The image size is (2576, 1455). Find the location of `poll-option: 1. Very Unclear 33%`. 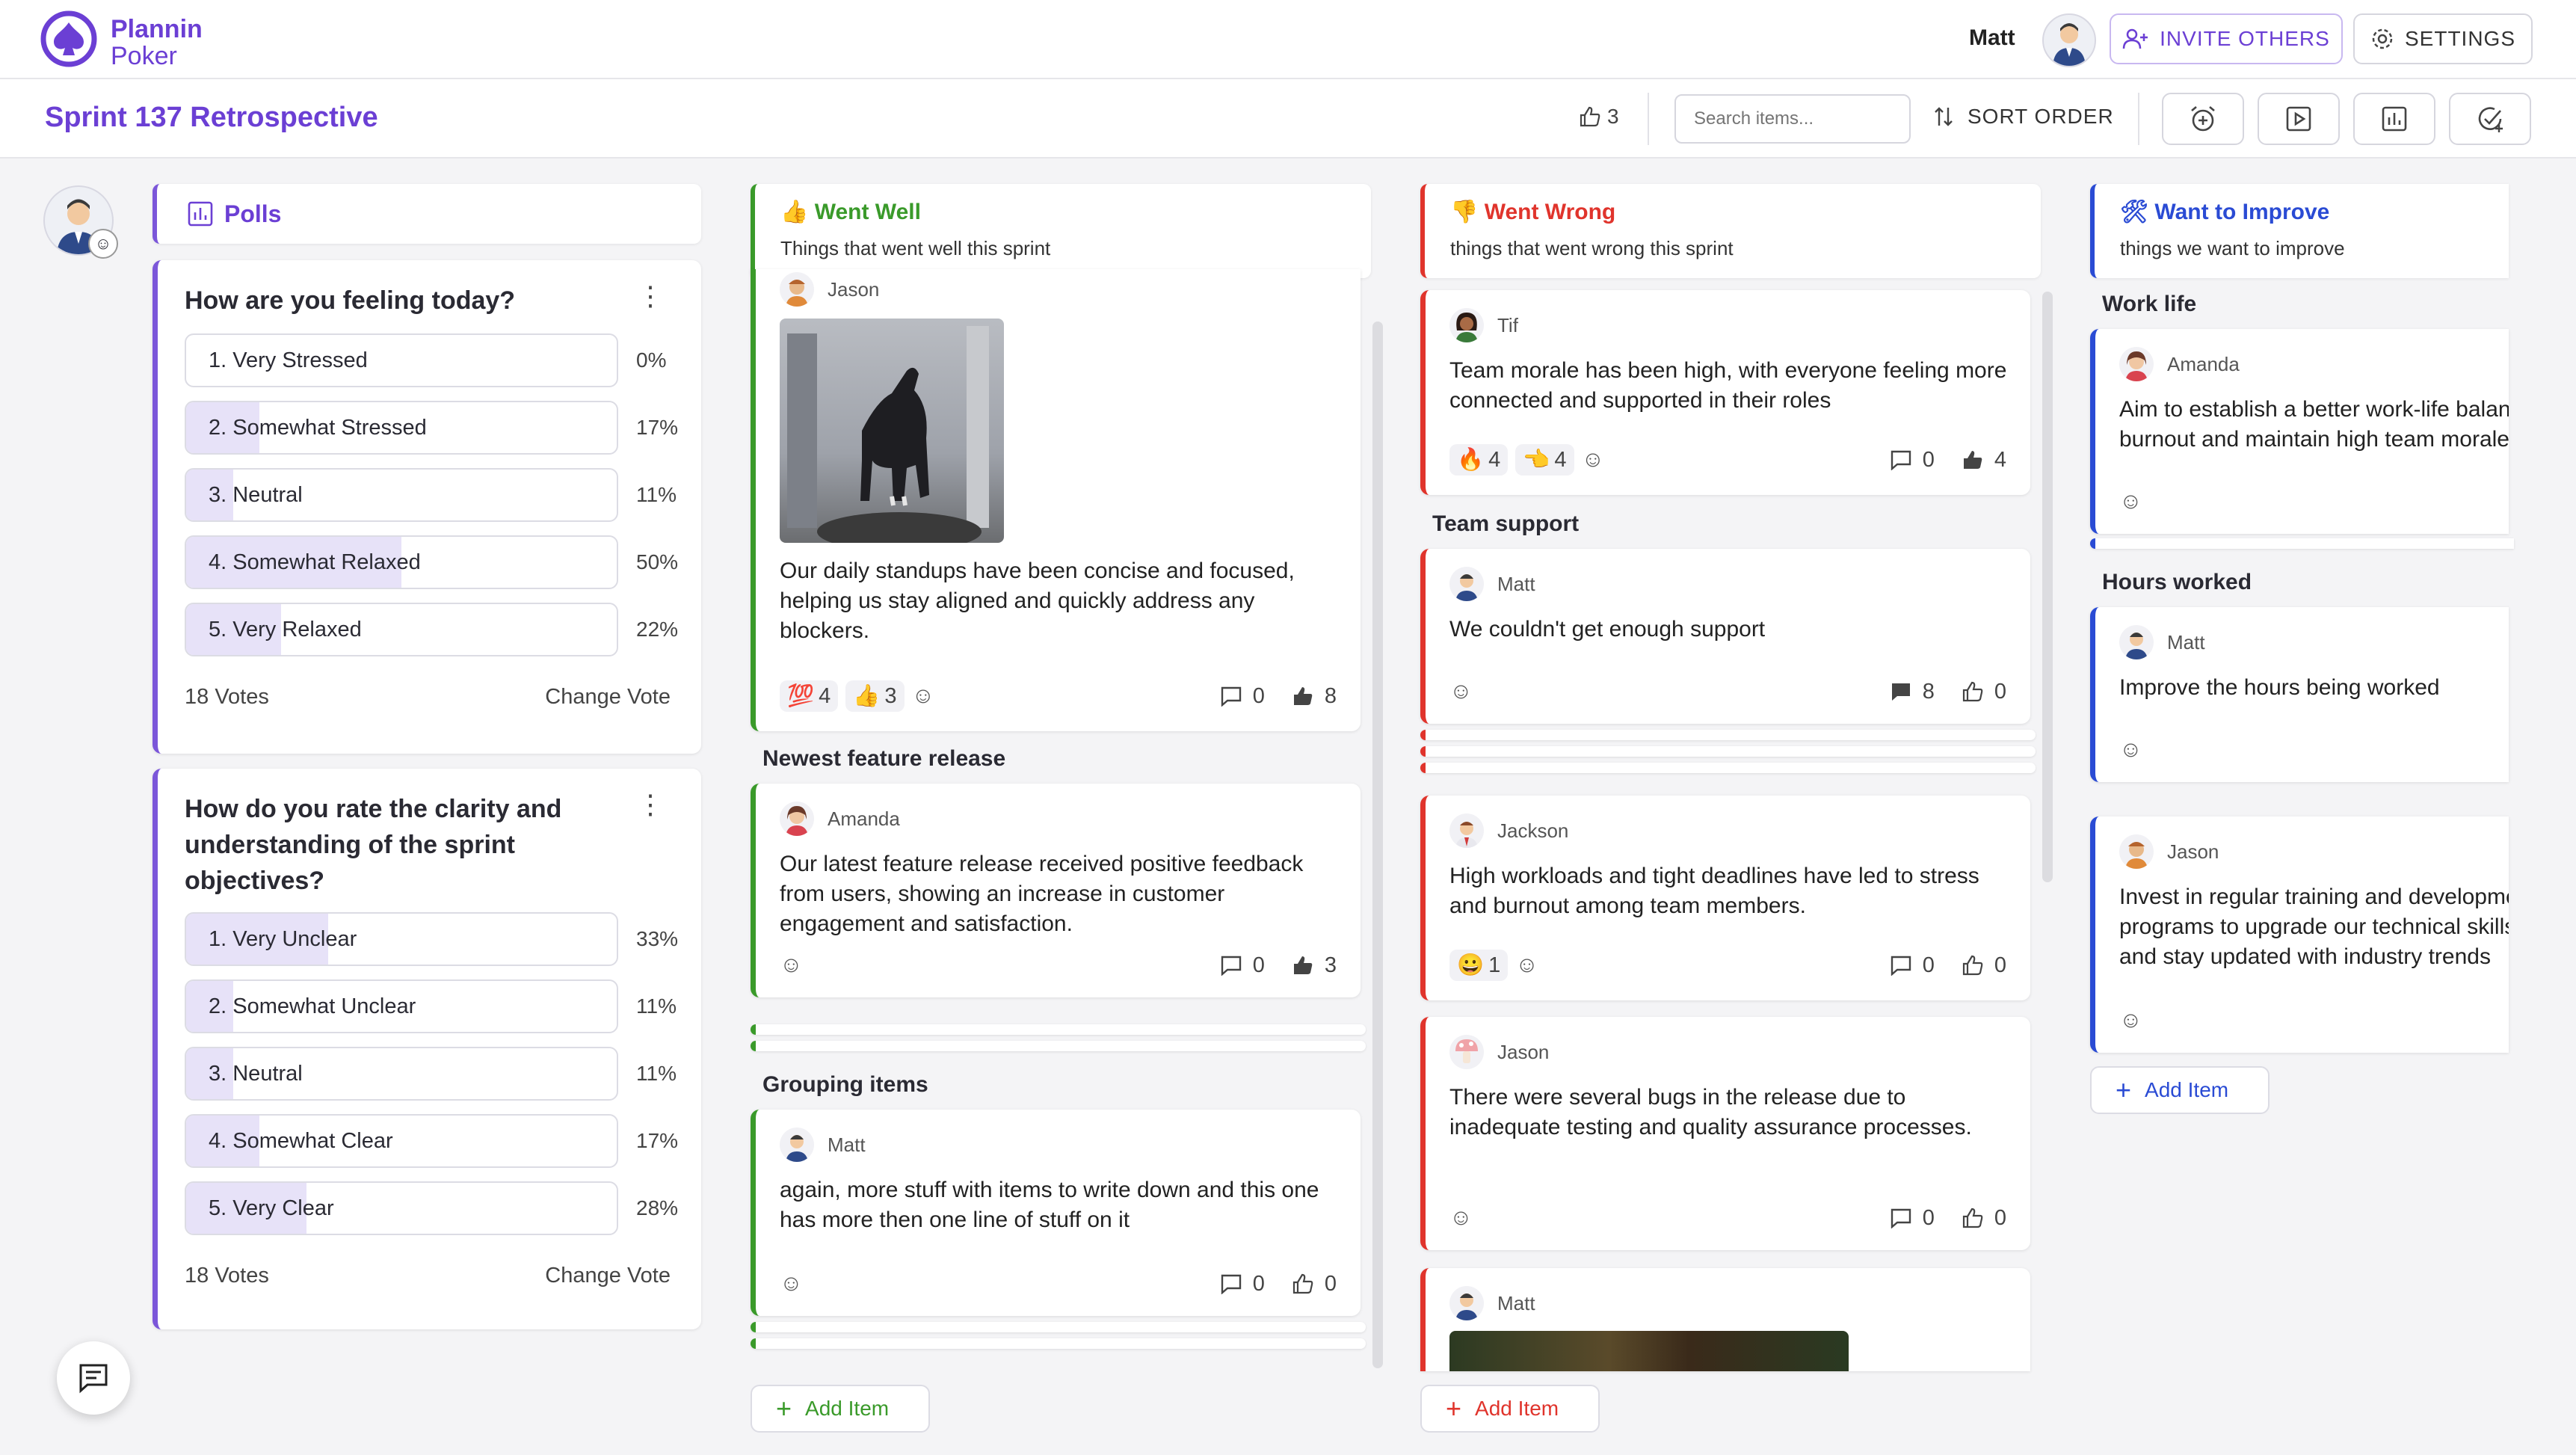

poll-option: 1. Very Unclear 33% is located at coordinates (432, 939).